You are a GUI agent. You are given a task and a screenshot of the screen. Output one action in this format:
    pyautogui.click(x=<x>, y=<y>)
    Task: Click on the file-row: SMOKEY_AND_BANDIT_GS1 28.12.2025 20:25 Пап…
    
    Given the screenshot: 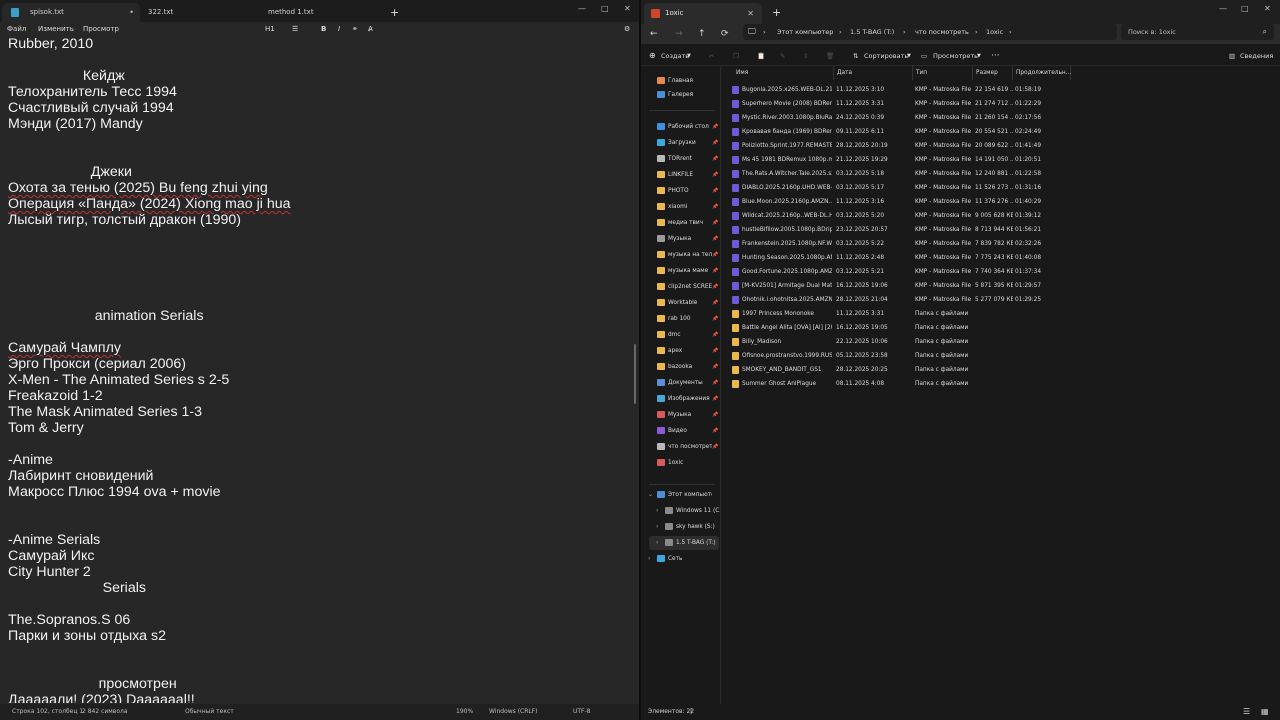 What is the action you would take?
    pyautogui.click(x=1001, y=370)
    